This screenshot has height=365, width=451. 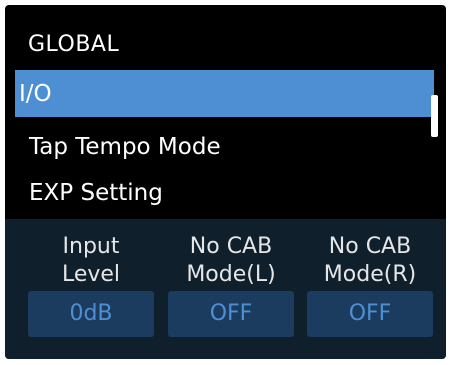 I want to click on no-cab-mode-l-value-box: OFF, so click(x=231, y=314).